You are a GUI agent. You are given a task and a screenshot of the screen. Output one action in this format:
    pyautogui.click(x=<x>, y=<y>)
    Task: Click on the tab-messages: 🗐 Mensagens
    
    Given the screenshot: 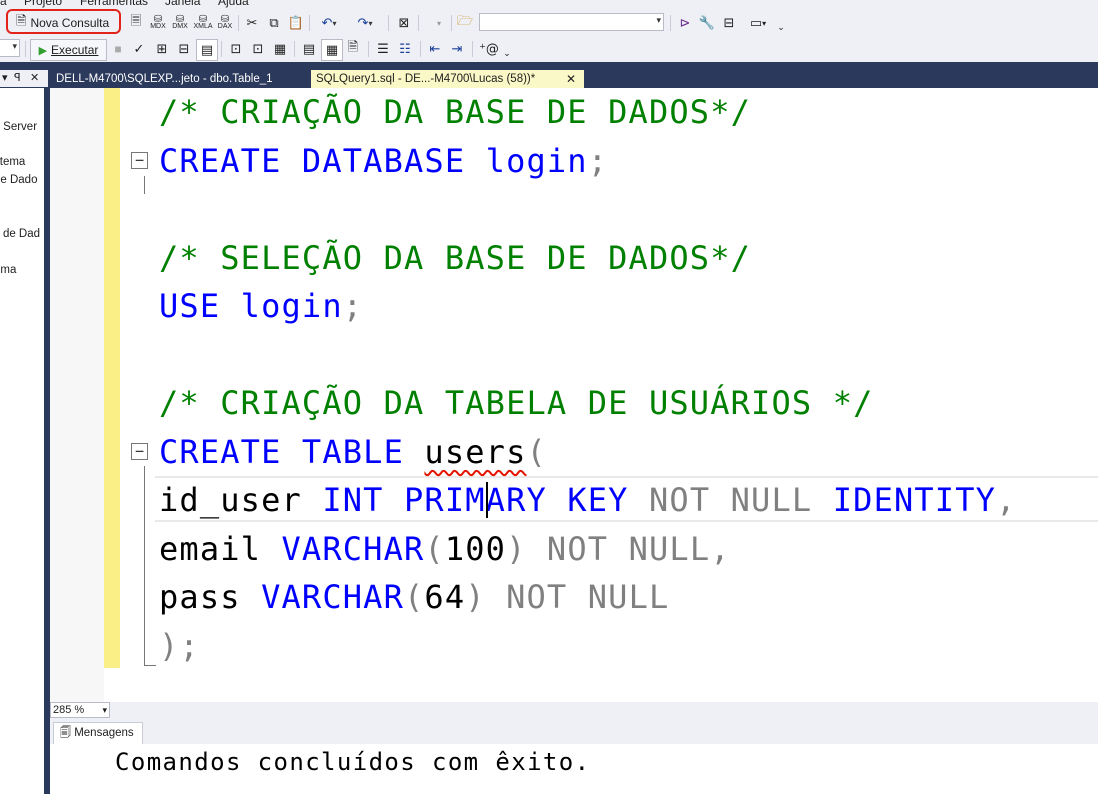 What is the action you would take?
    pyautogui.click(x=98, y=733)
    